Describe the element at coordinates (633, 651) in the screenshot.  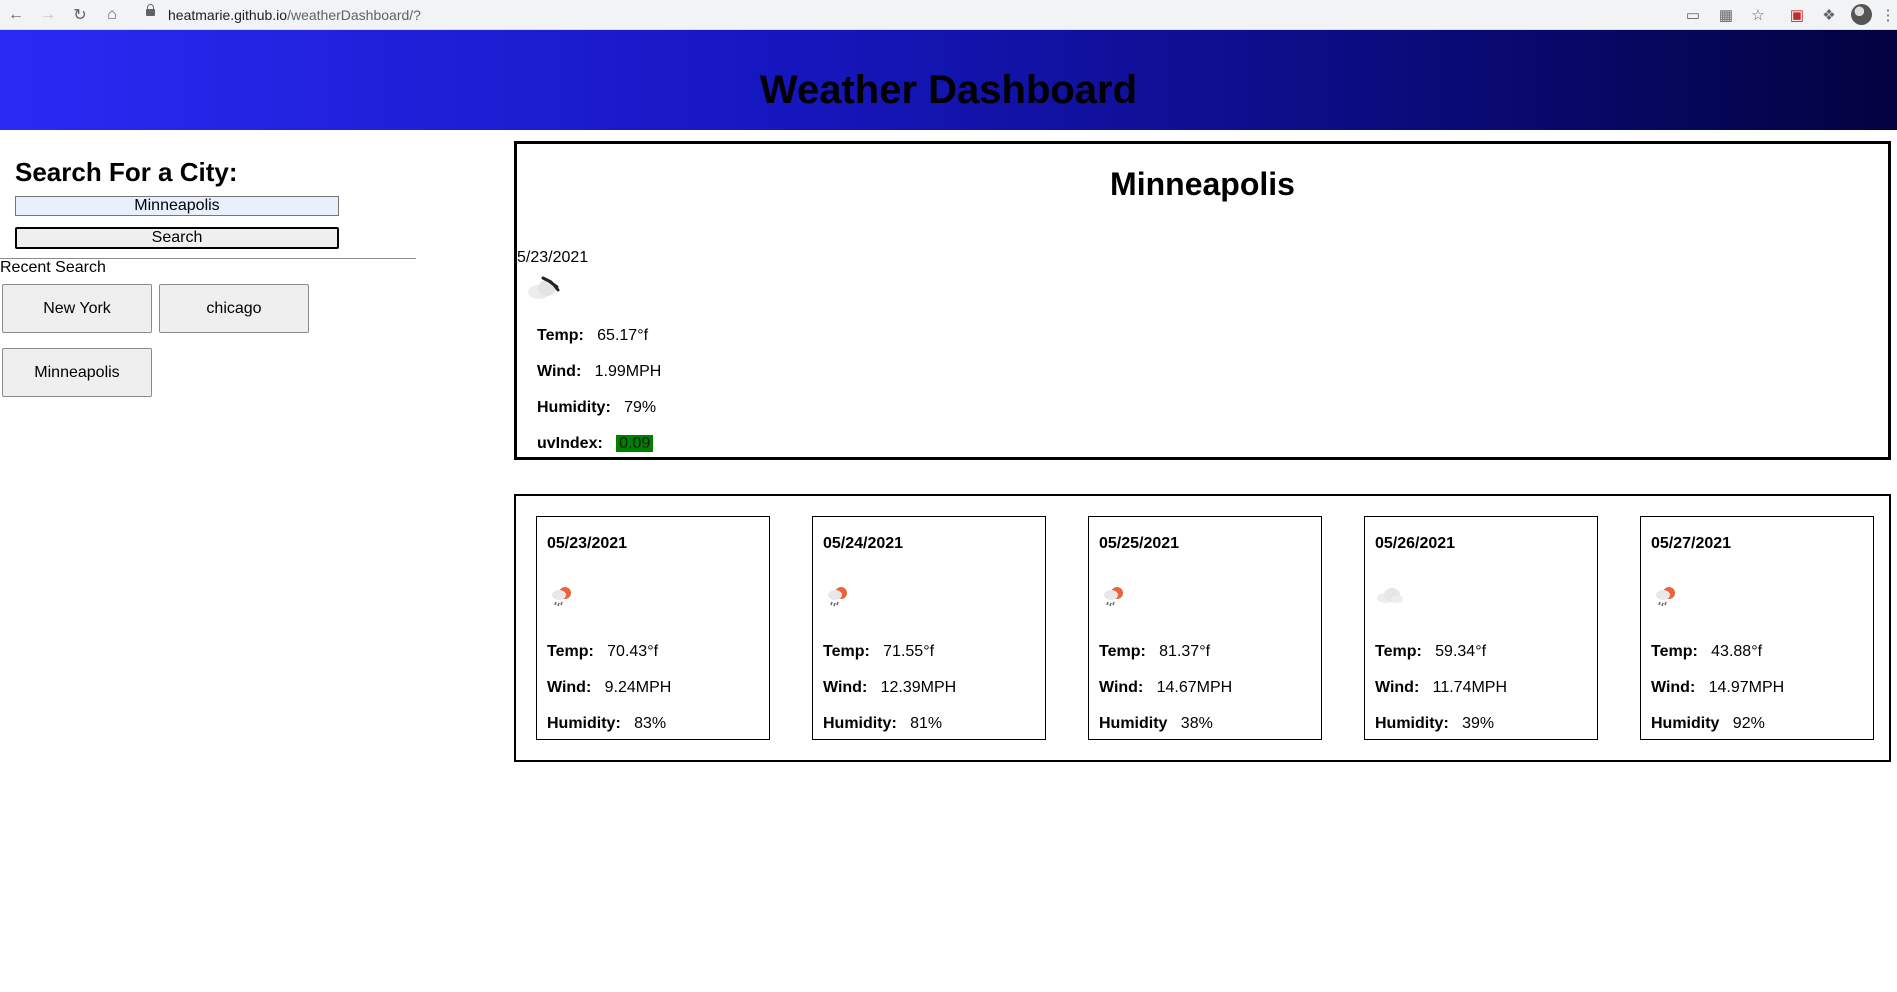
I see `forecast-temp: 70.43°f` at that location.